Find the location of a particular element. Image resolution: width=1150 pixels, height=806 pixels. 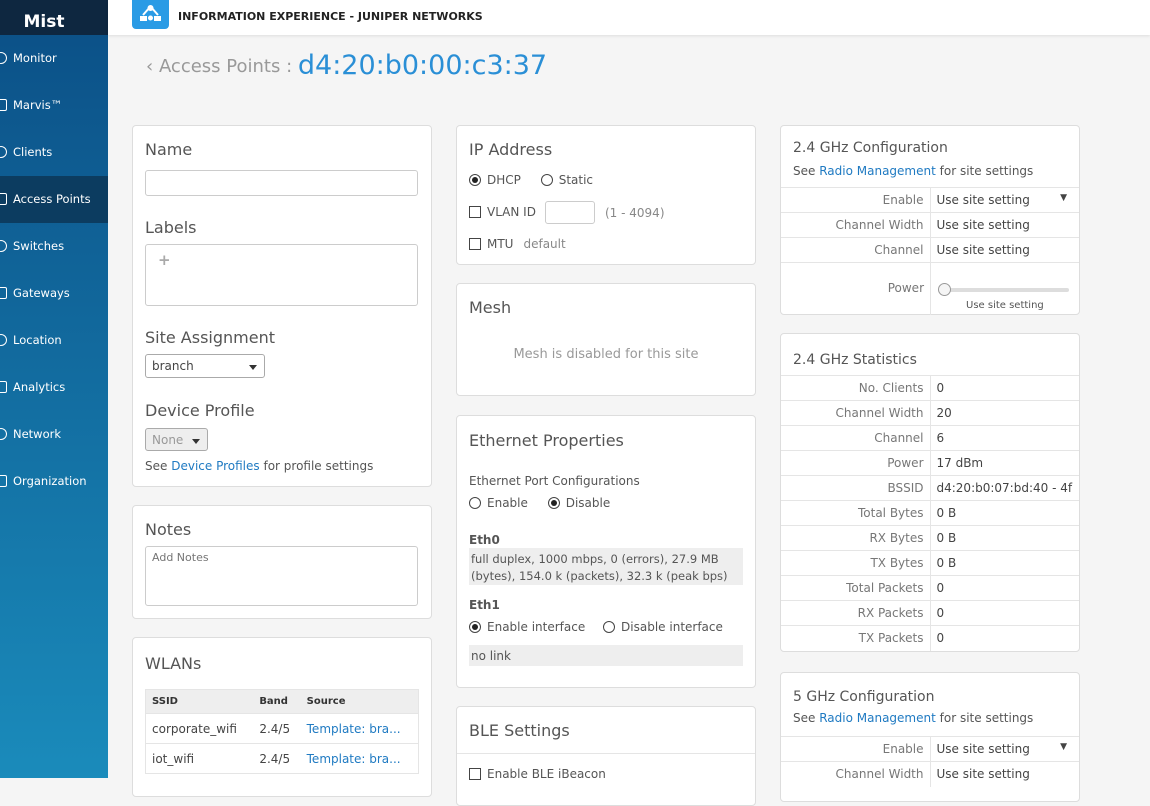

vlan-checkbox is located at coordinates (475, 212).